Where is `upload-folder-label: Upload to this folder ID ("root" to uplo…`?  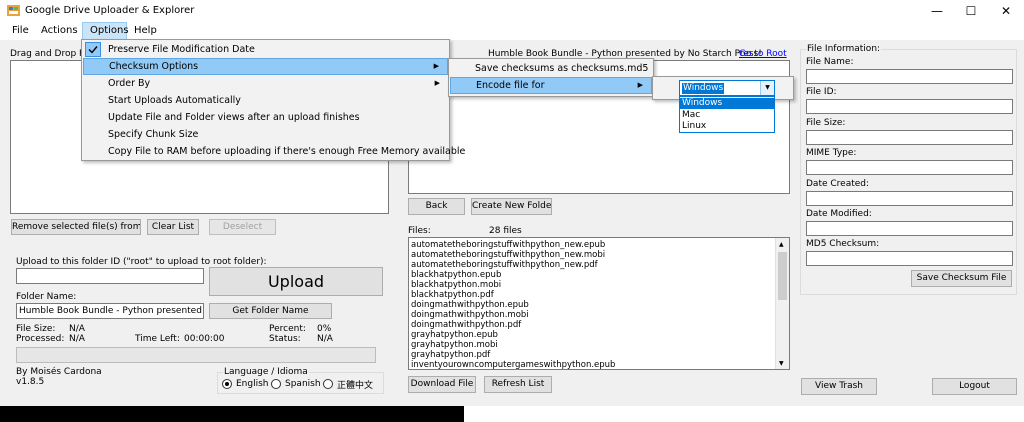 upload-folder-label: Upload to this folder ID ("root" to uplo… is located at coordinates (141, 262).